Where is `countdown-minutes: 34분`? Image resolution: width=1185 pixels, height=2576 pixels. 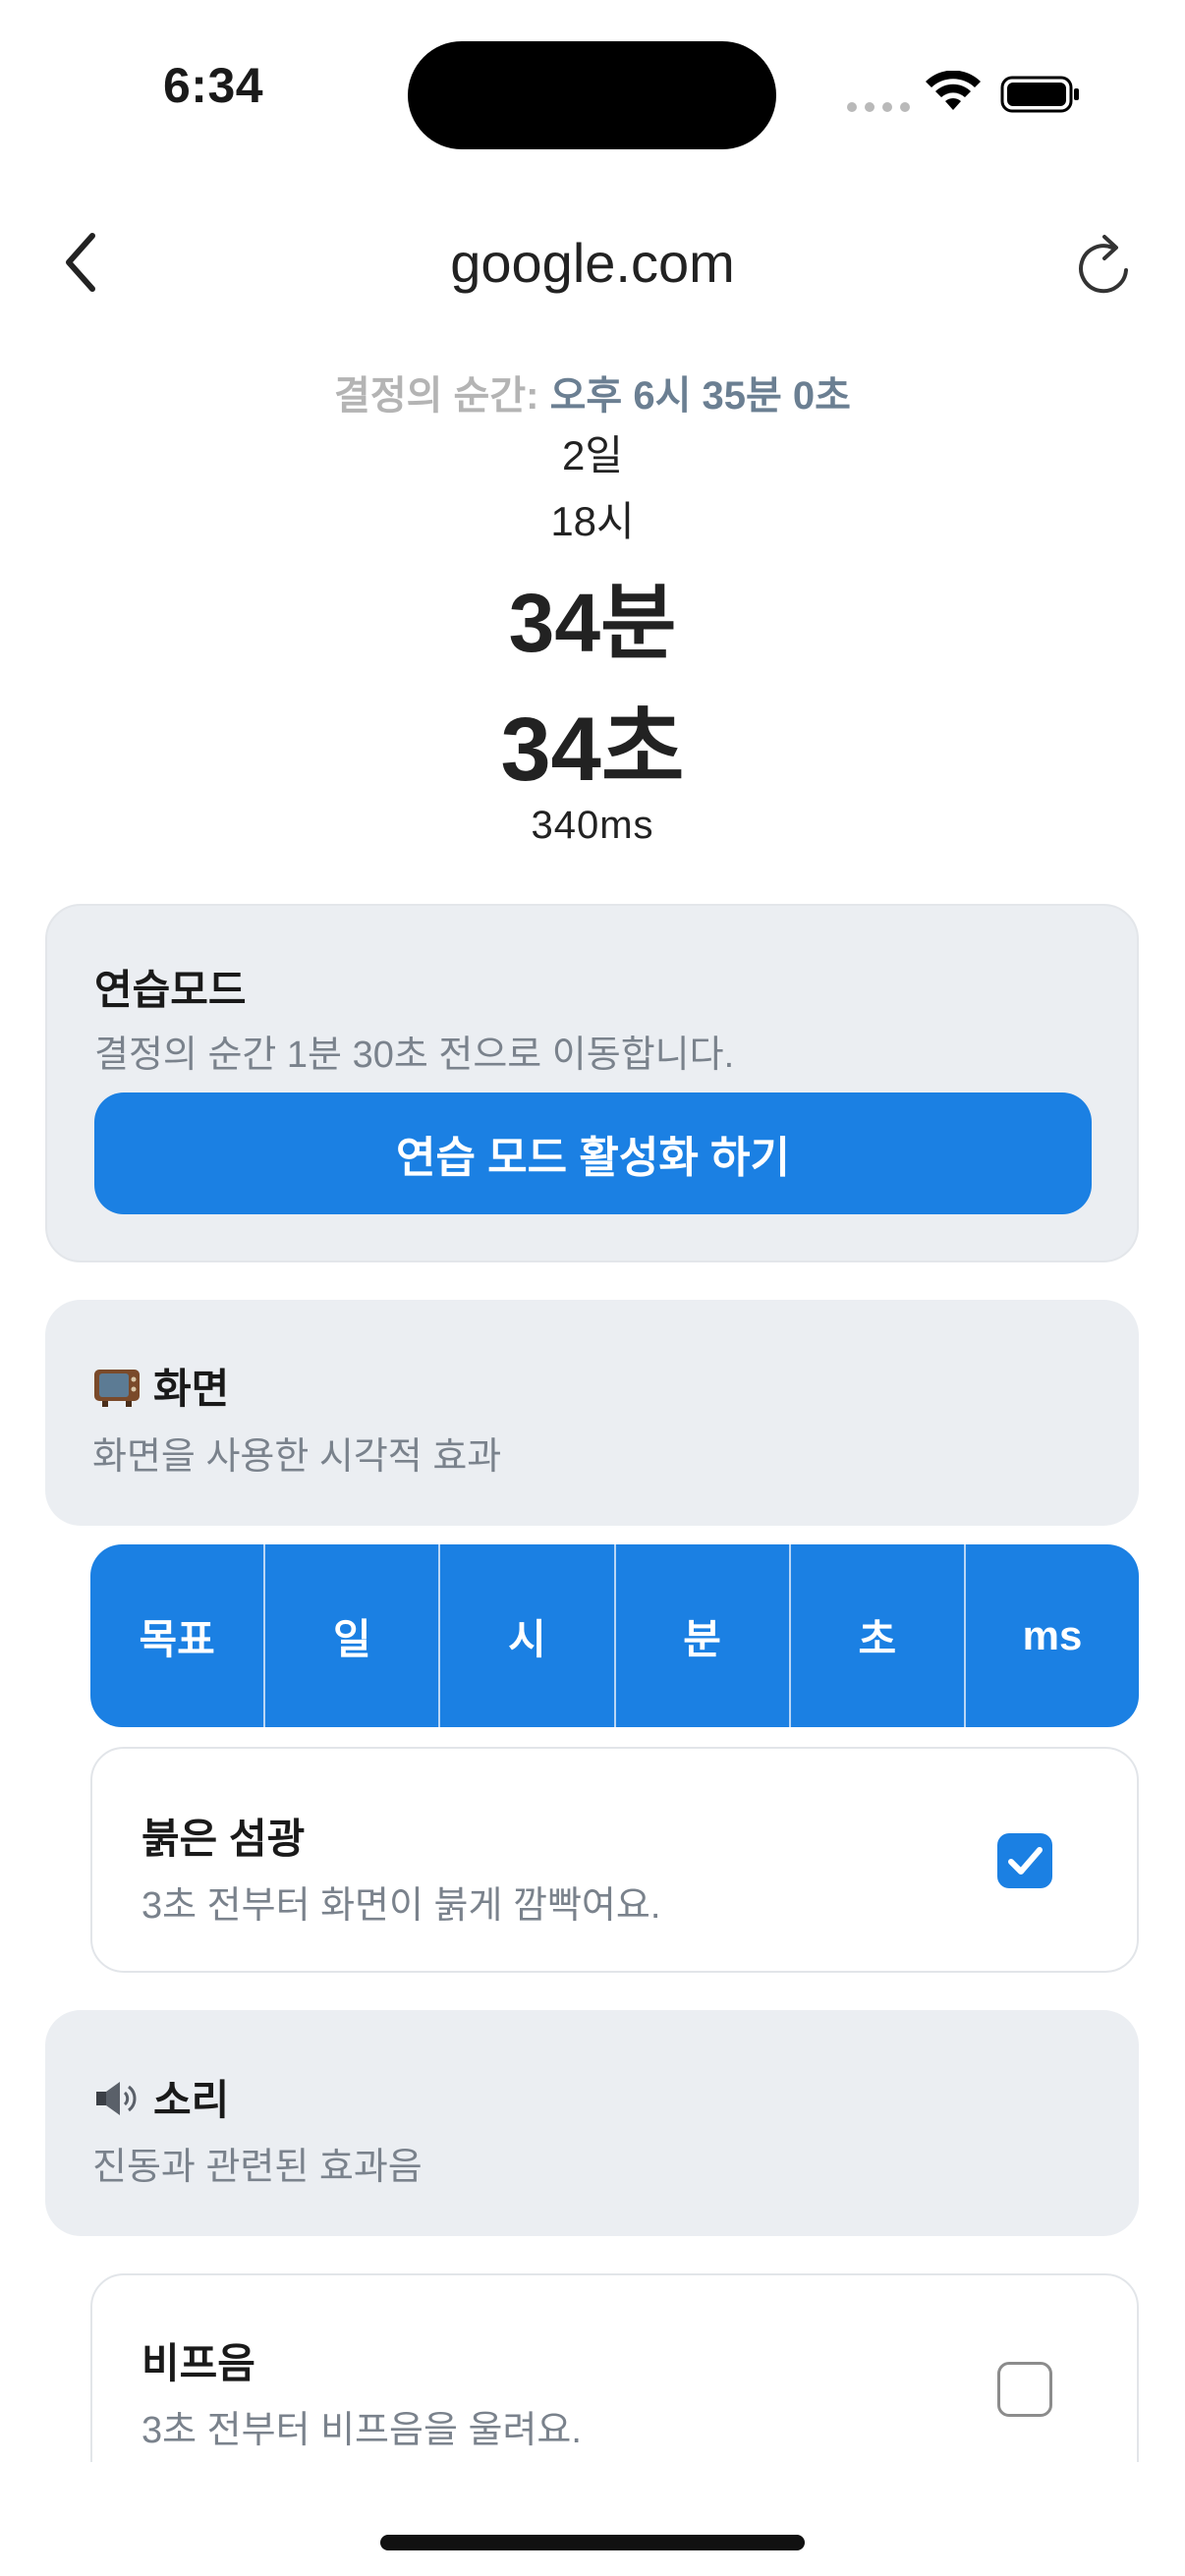 countdown-minutes: 34분 is located at coordinates (592, 623).